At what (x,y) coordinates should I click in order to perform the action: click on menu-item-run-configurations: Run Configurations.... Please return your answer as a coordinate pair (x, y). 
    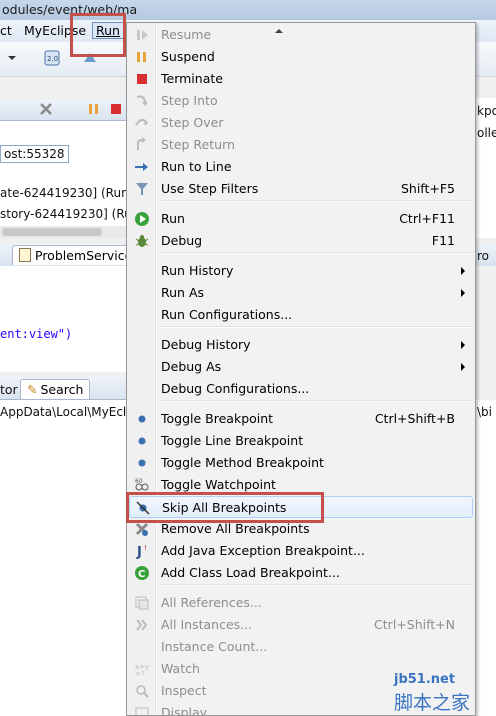
    Looking at the image, I should click on (301, 315).